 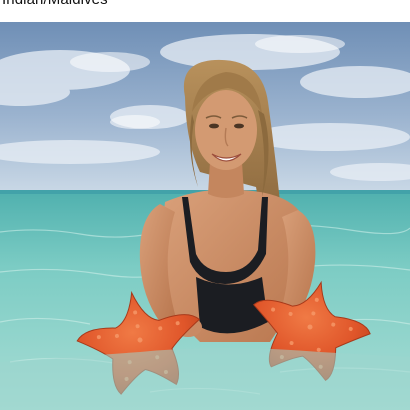 What do you see at coordinates (205, 11) in the screenshot?
I see `post-header: Indian/Maldives` at bounding box center [205, 11].